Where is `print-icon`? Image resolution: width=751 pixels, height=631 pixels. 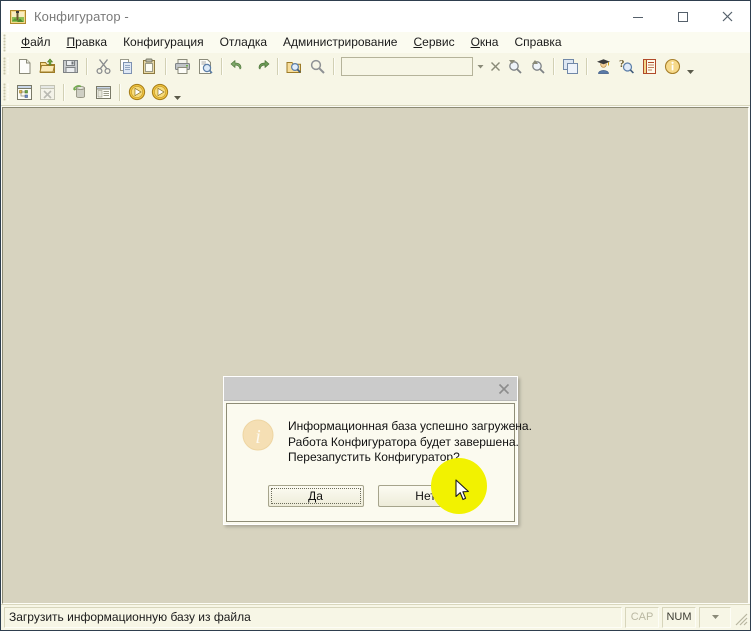
print-icon is located at coordinates (182, 66).